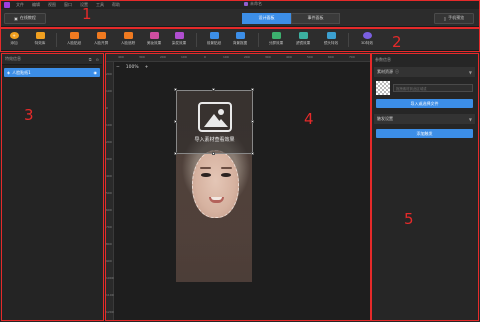 The width and height of the screenshot is (480, 322). I want to click on annotation-label: 5, so click(409, 219).